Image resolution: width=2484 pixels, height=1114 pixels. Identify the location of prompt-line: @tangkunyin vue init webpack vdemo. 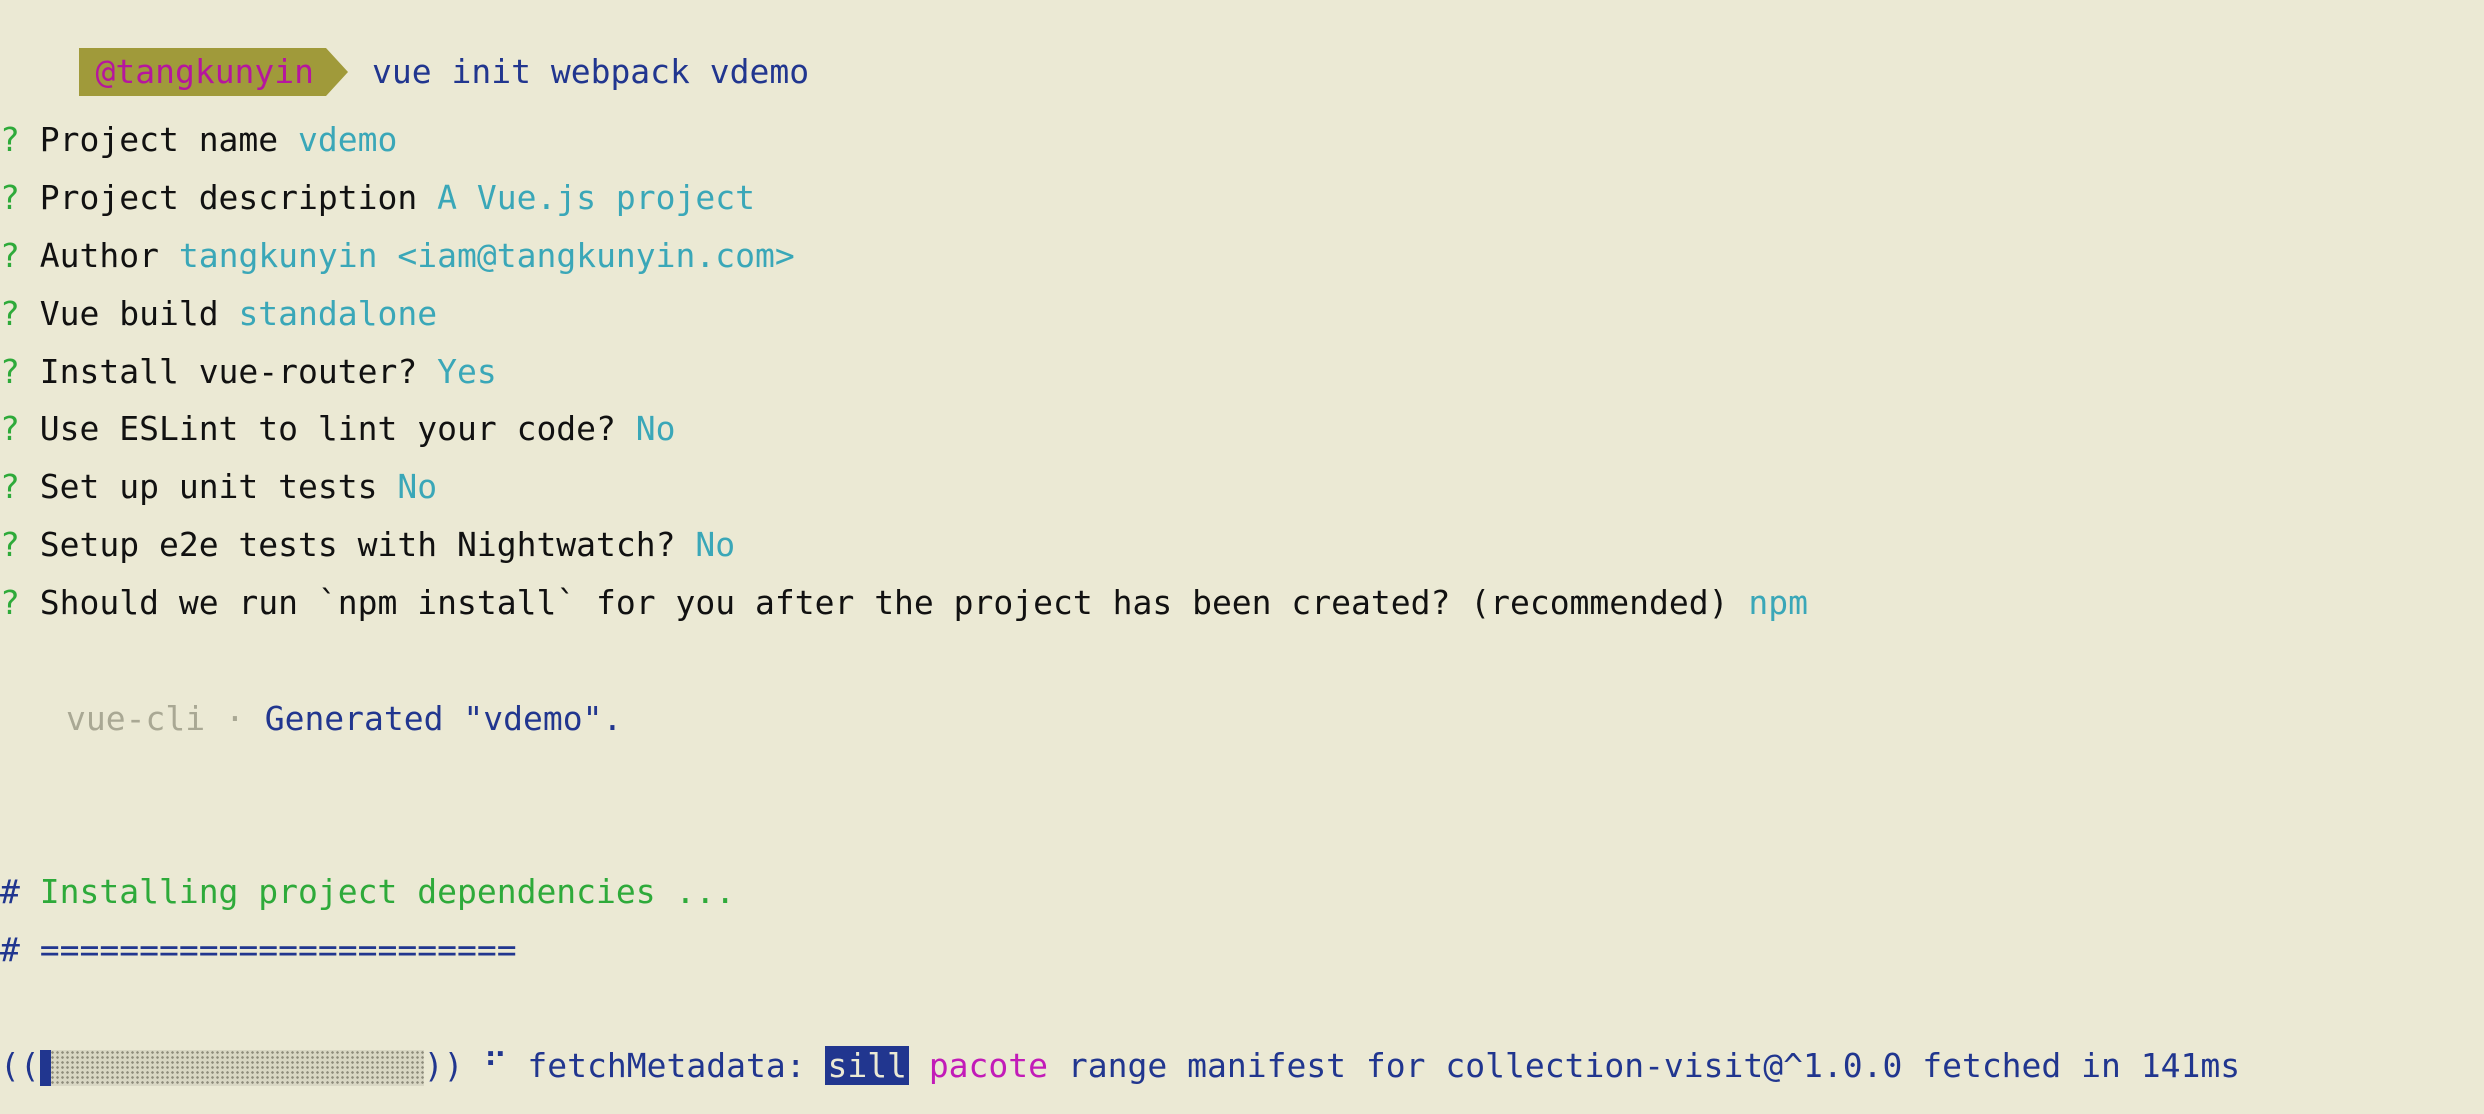
(404, 48).